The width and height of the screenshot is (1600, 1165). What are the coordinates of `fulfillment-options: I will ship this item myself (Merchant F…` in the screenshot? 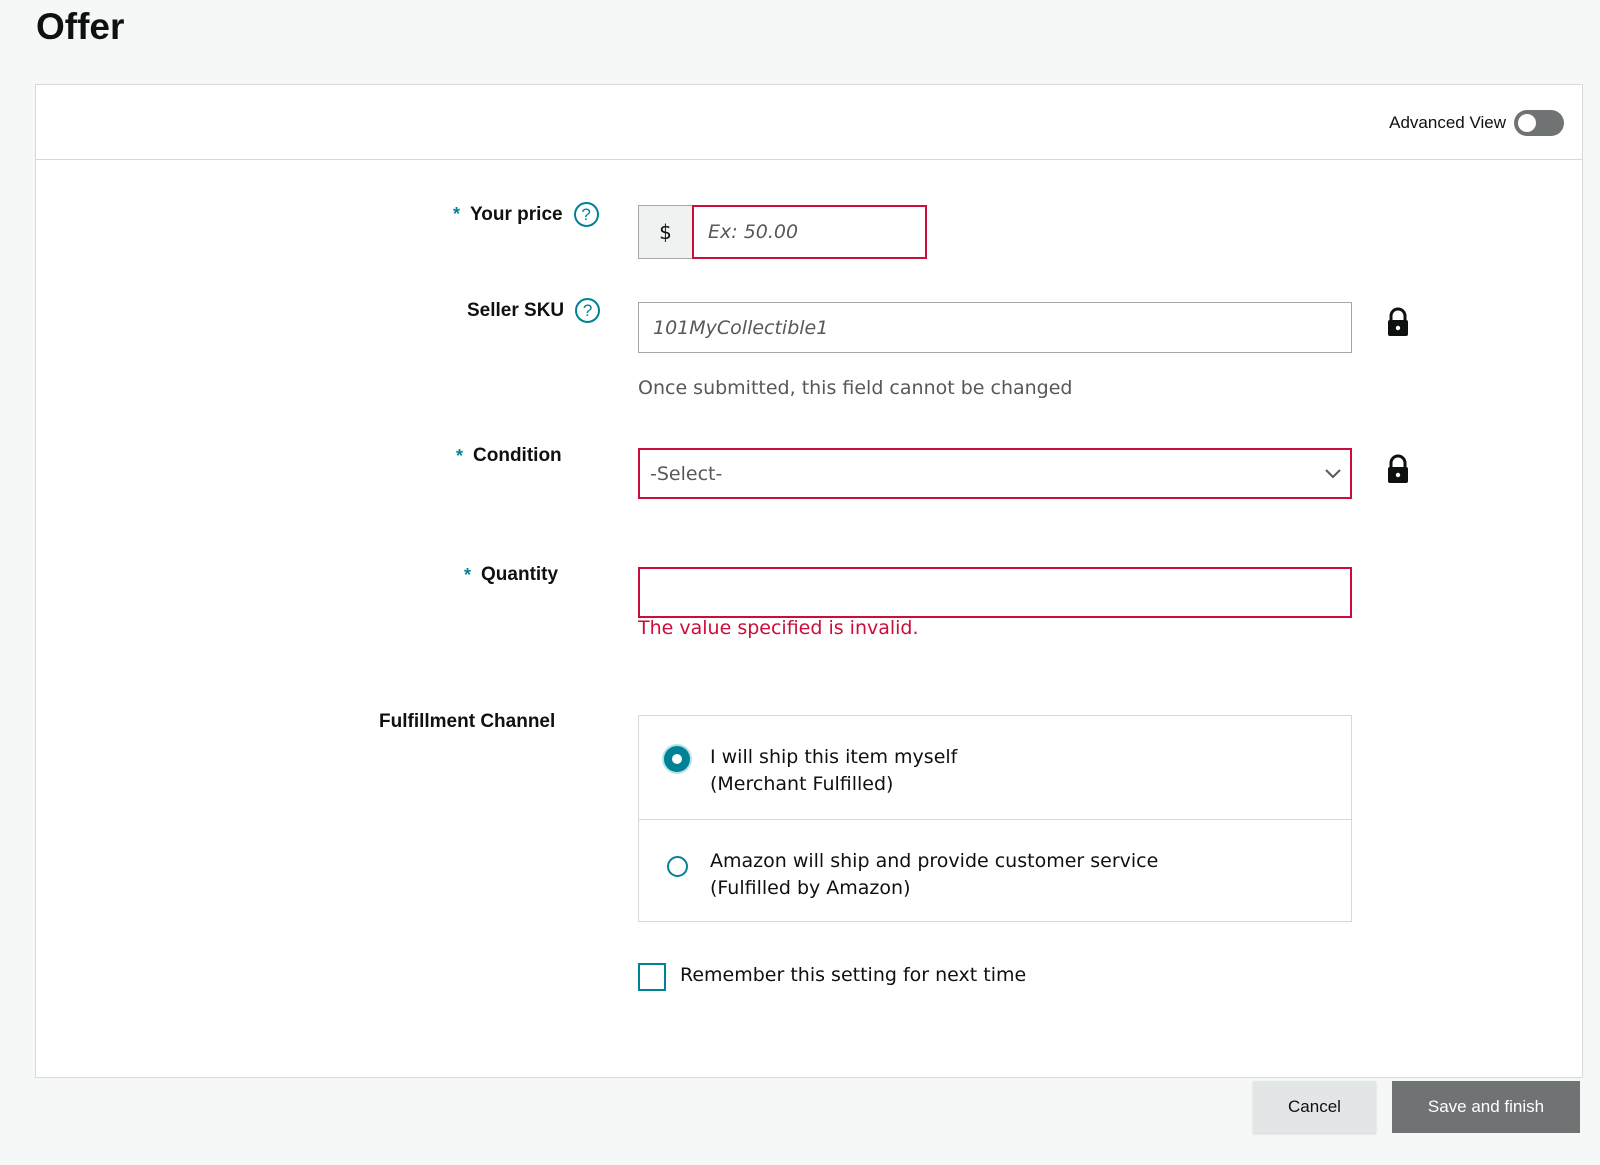 It's located at (995, 818).